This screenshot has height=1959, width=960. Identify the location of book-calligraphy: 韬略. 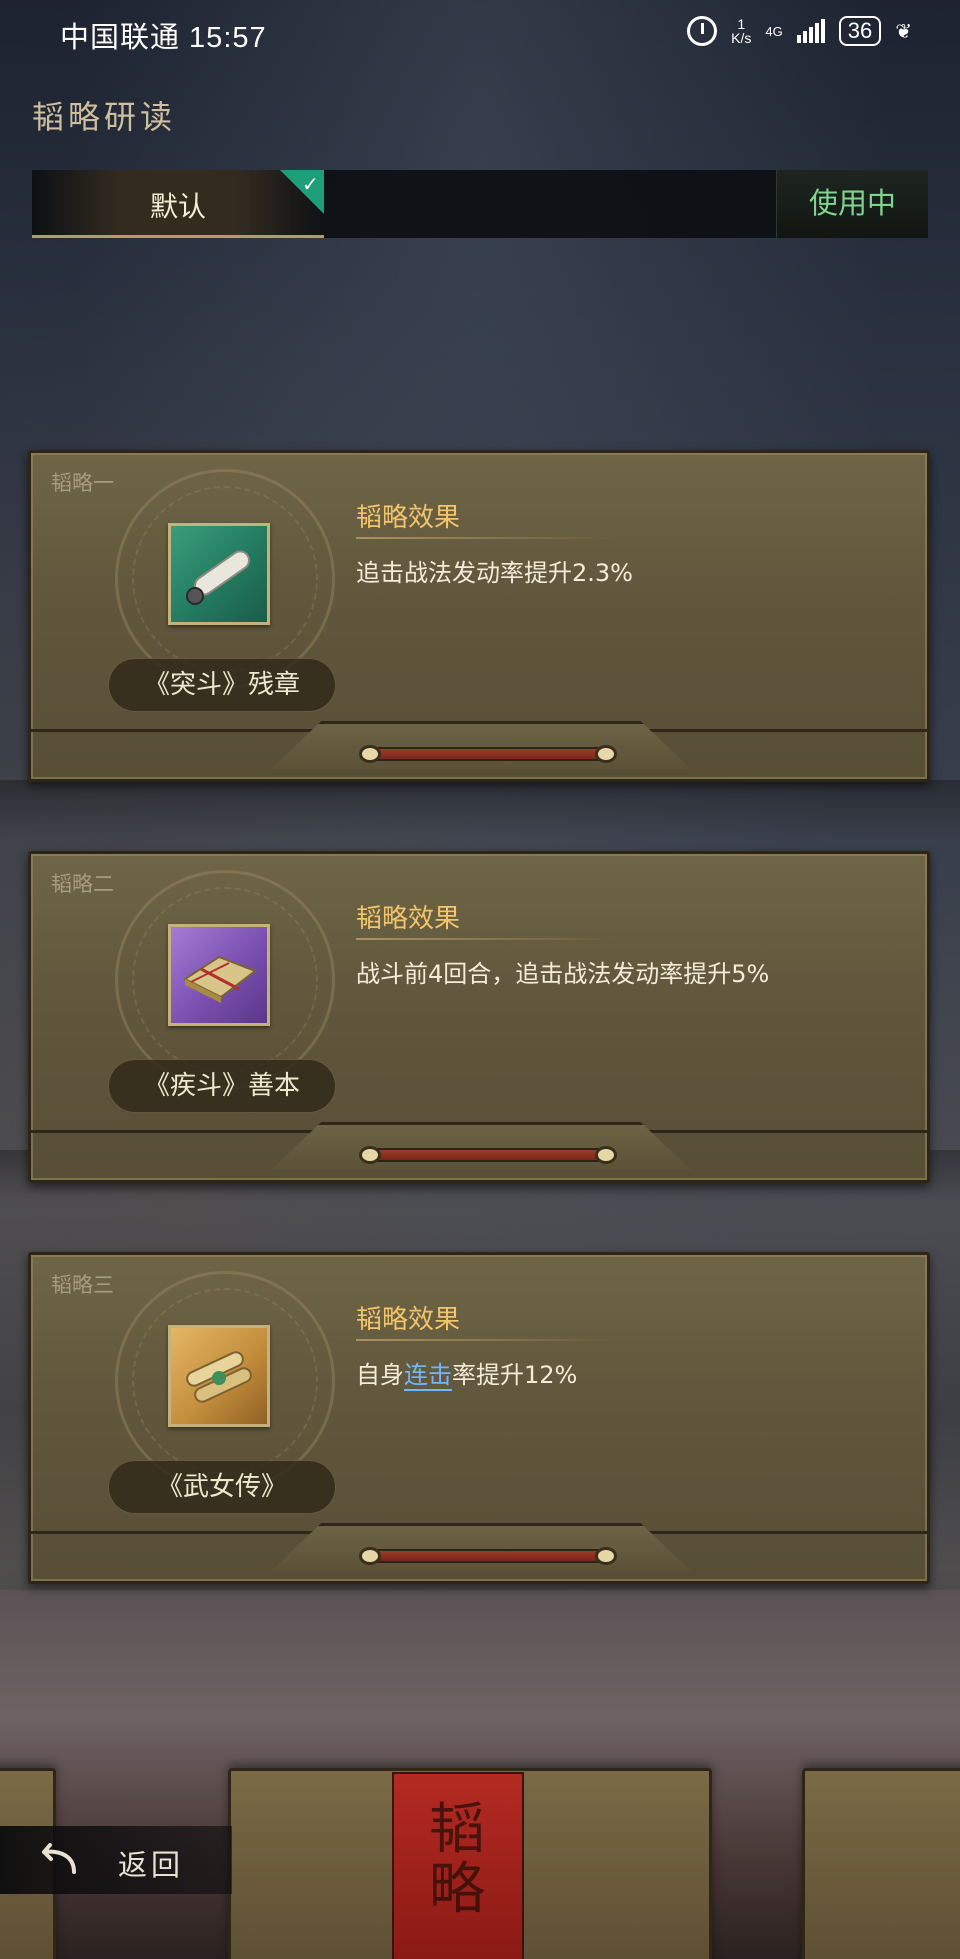
(457, 1859).